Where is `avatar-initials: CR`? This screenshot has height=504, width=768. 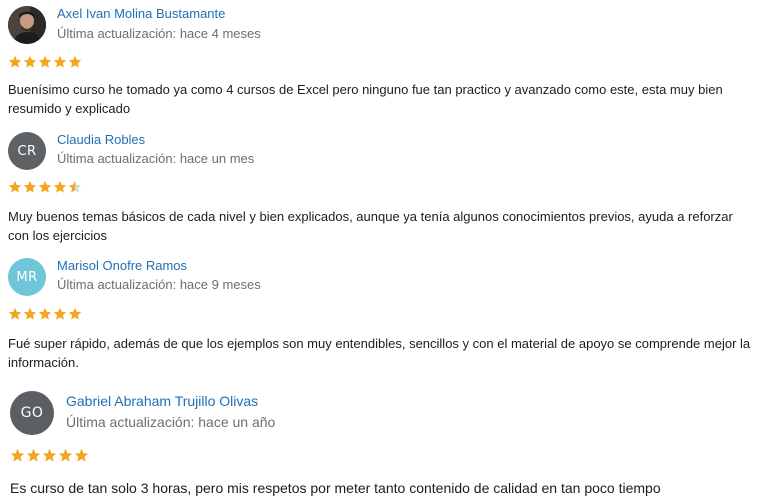
avatar-initials: CR is located at coordinates (27, 151).